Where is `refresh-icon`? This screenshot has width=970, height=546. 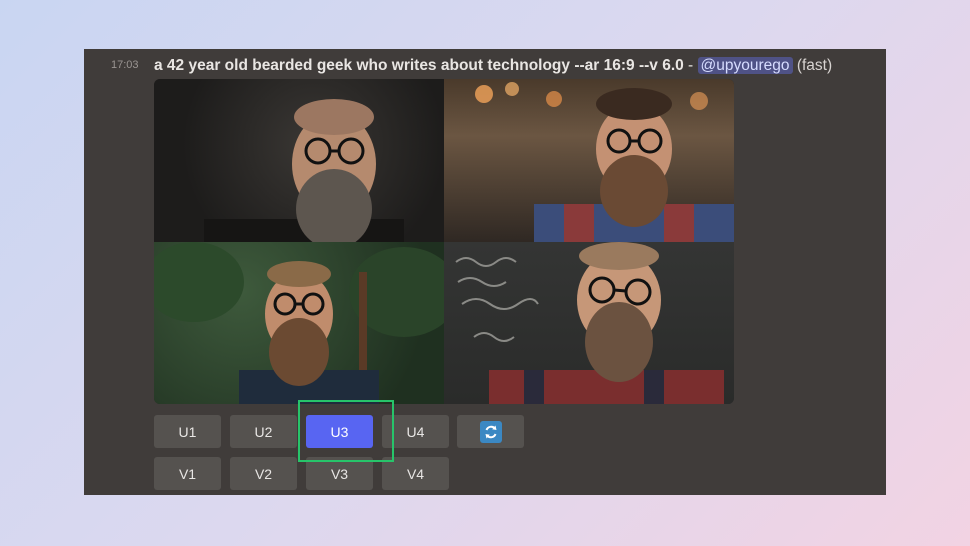 refresh-icon is located at coordinates (490, 431).